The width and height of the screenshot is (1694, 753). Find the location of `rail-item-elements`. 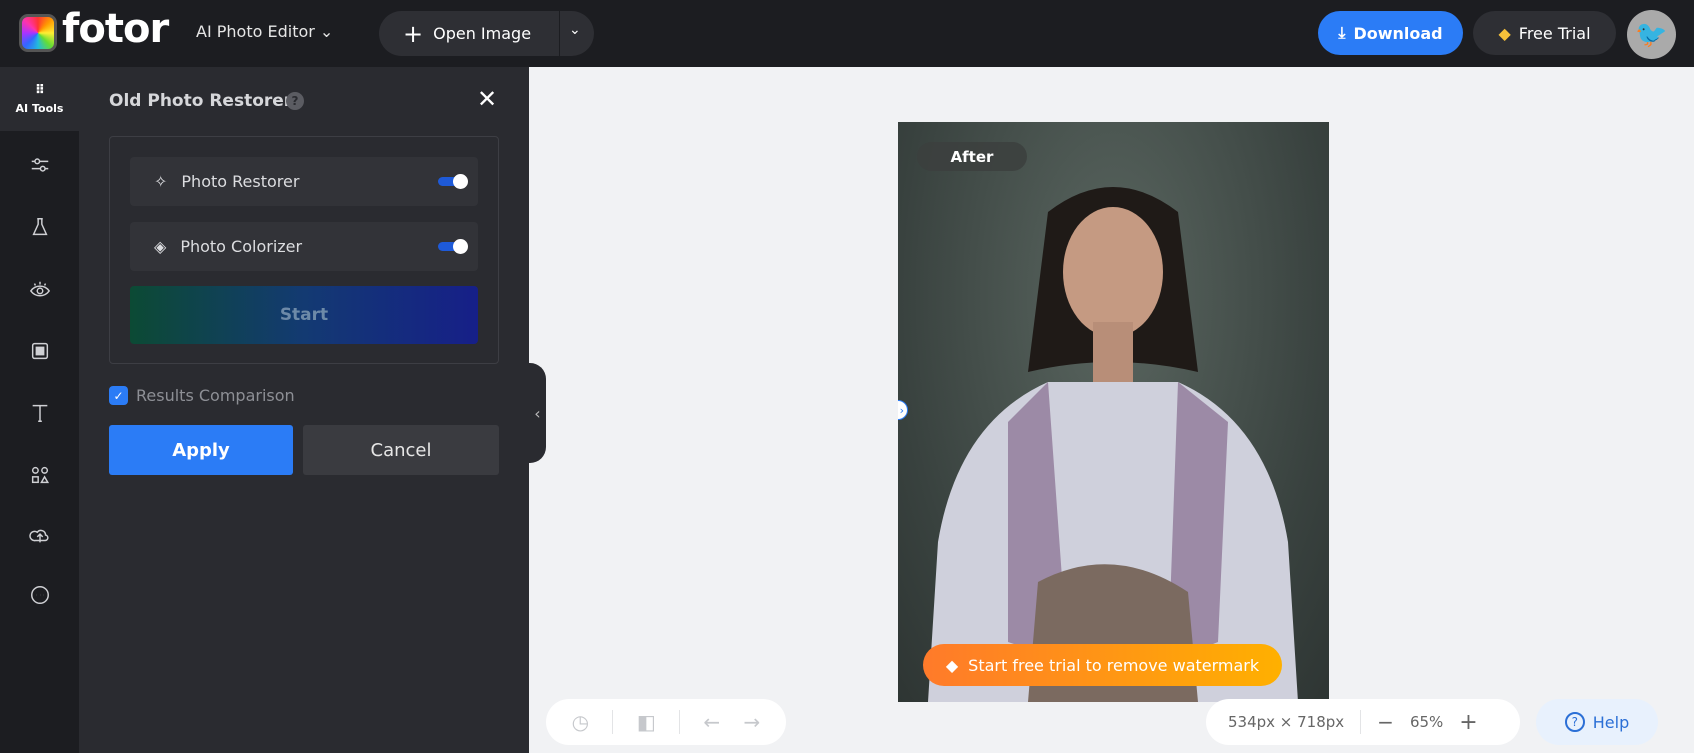

rail-item-elements is located at coordinates (39, 475).